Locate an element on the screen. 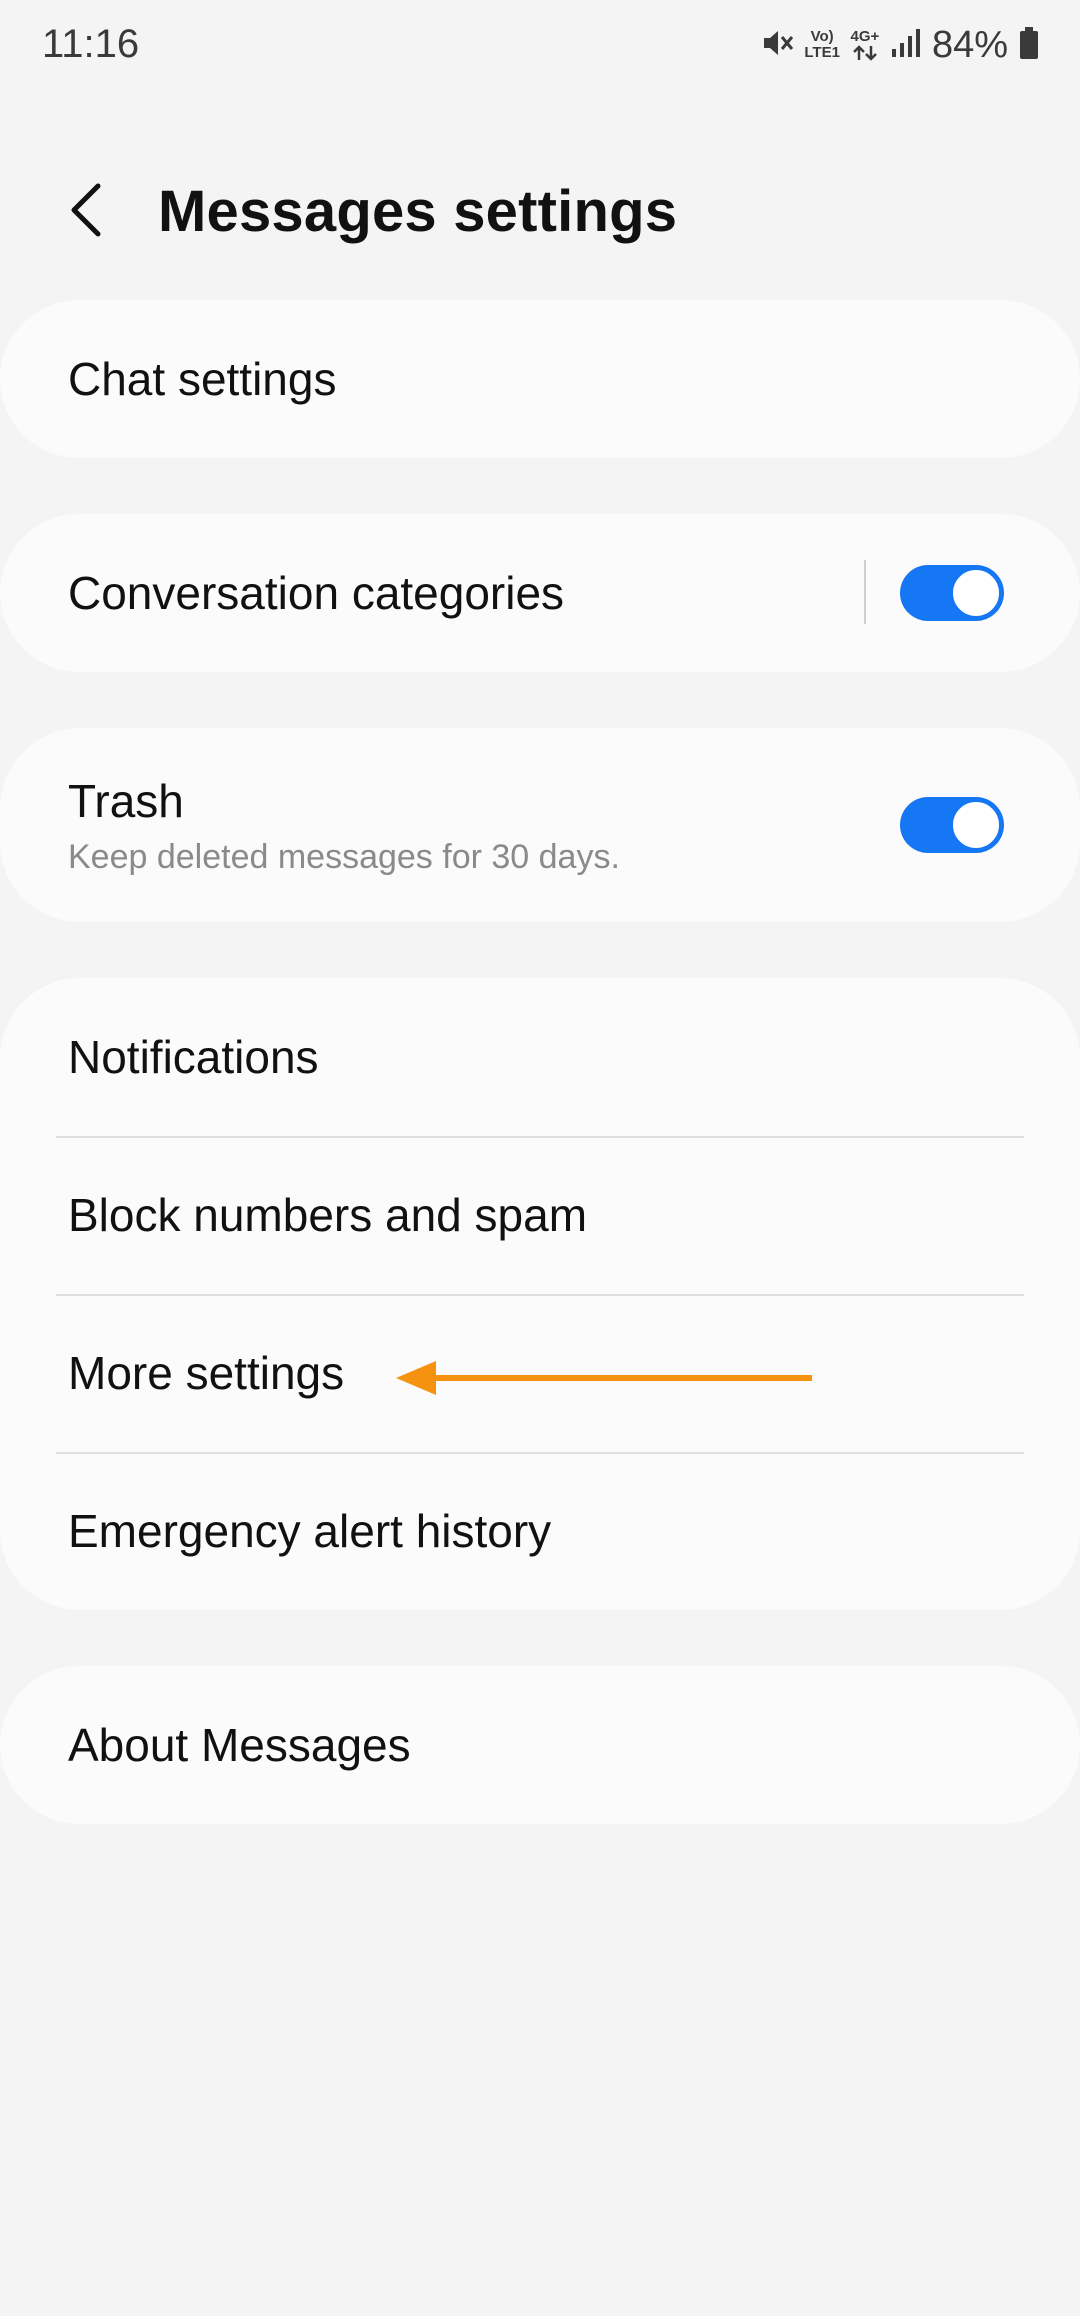 This screenshot has height=2316, width=1080. data-arrows-icon: 4G+ is located at coordinates (865, 45).